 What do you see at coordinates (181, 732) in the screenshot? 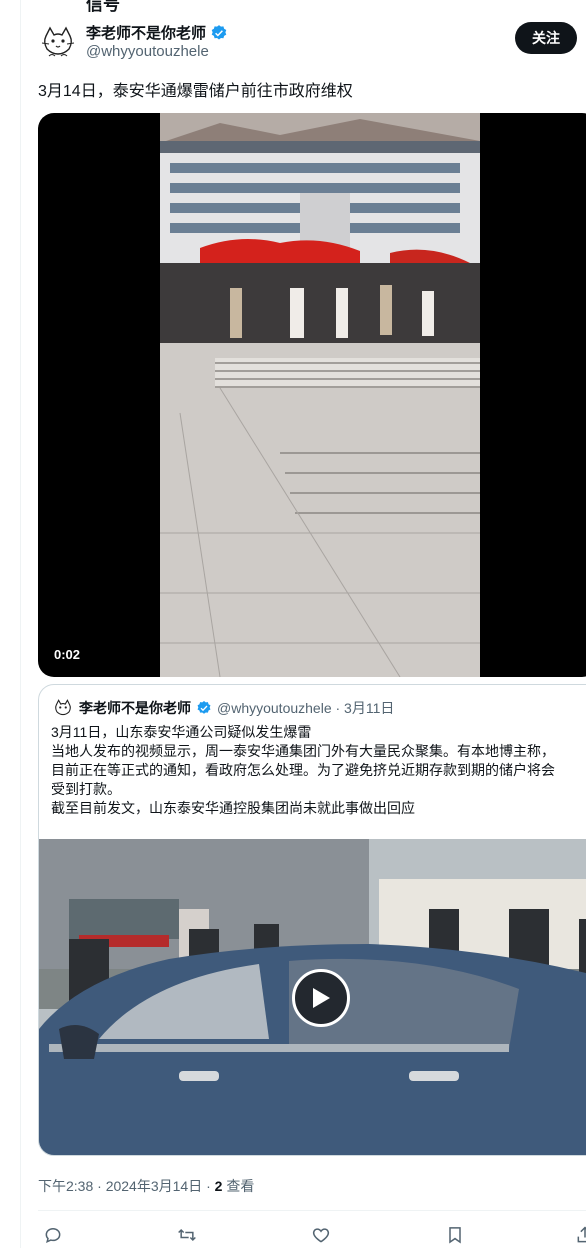
I see `quoted-line: 3月11日，山东泰安华通公司疑似发生爆雷` at bounding box center [181, 732].